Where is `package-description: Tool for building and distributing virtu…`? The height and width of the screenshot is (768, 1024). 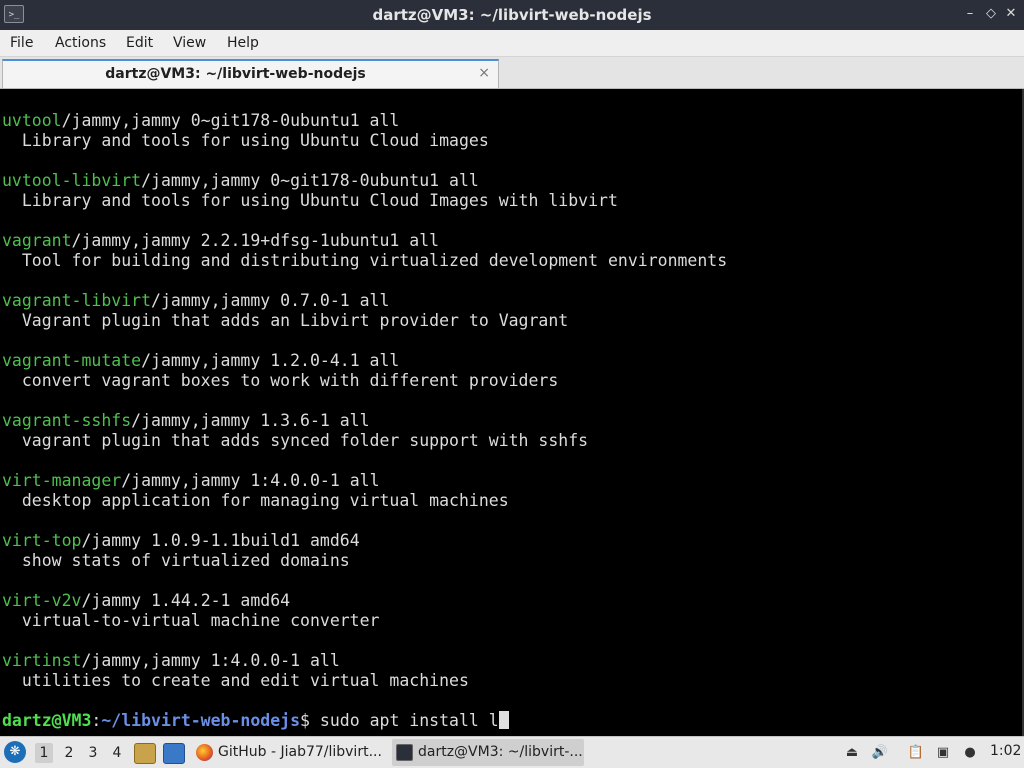 package-description: Tool for building and distributing virtu… is located at coordinates (365, 260).